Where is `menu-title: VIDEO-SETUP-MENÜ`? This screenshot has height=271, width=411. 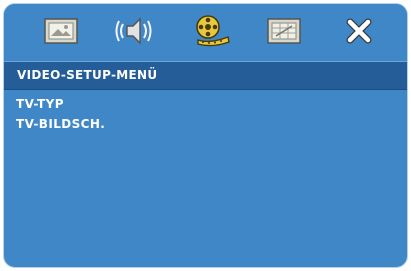 menu-title: VIDEO-SETUP-MENÜ is located at coordinates (87, 75).